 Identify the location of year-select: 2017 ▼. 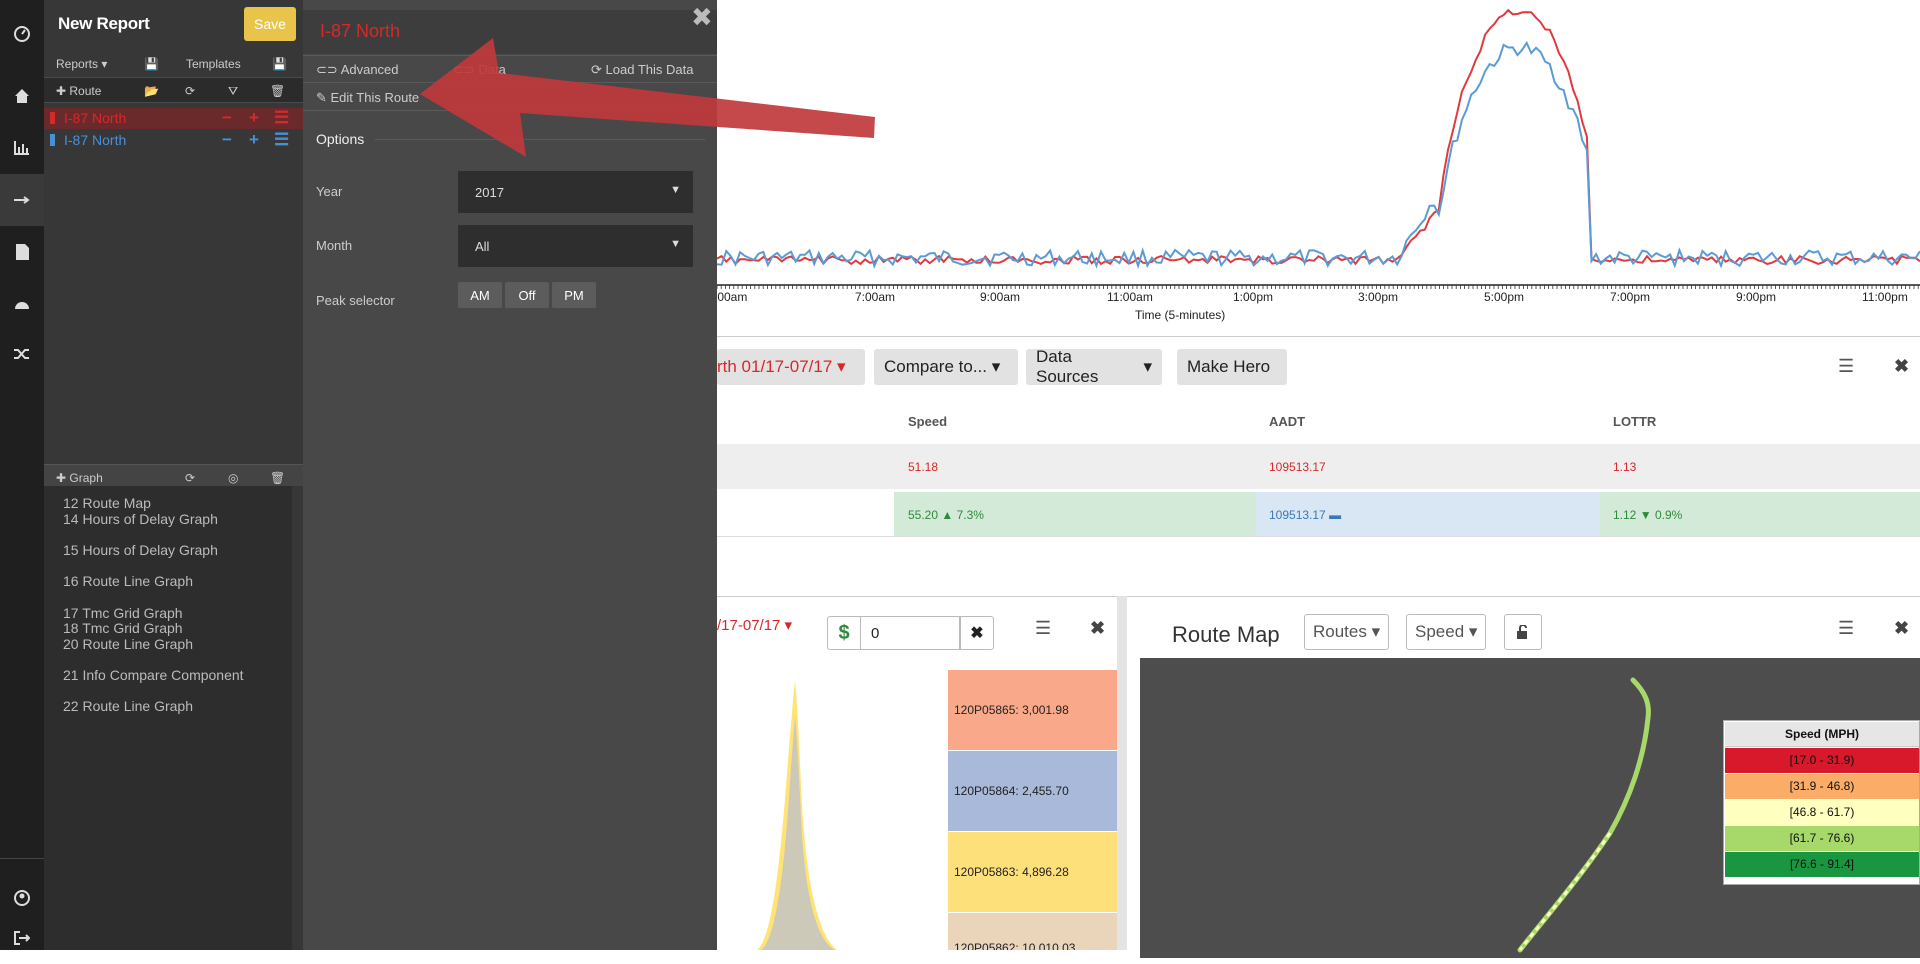
(575, 192).